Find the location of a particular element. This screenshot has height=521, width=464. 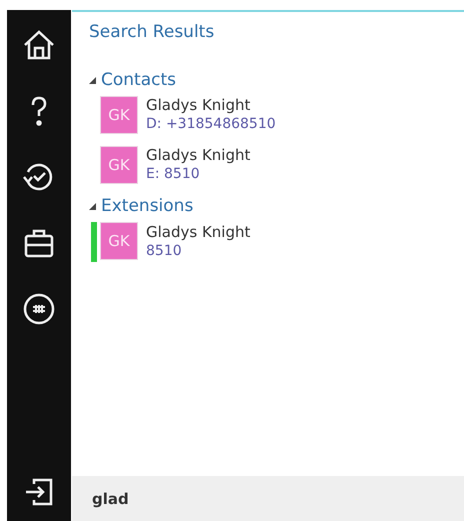

contact-detail: D: +31854868510 is located at coordinates (211, 124).